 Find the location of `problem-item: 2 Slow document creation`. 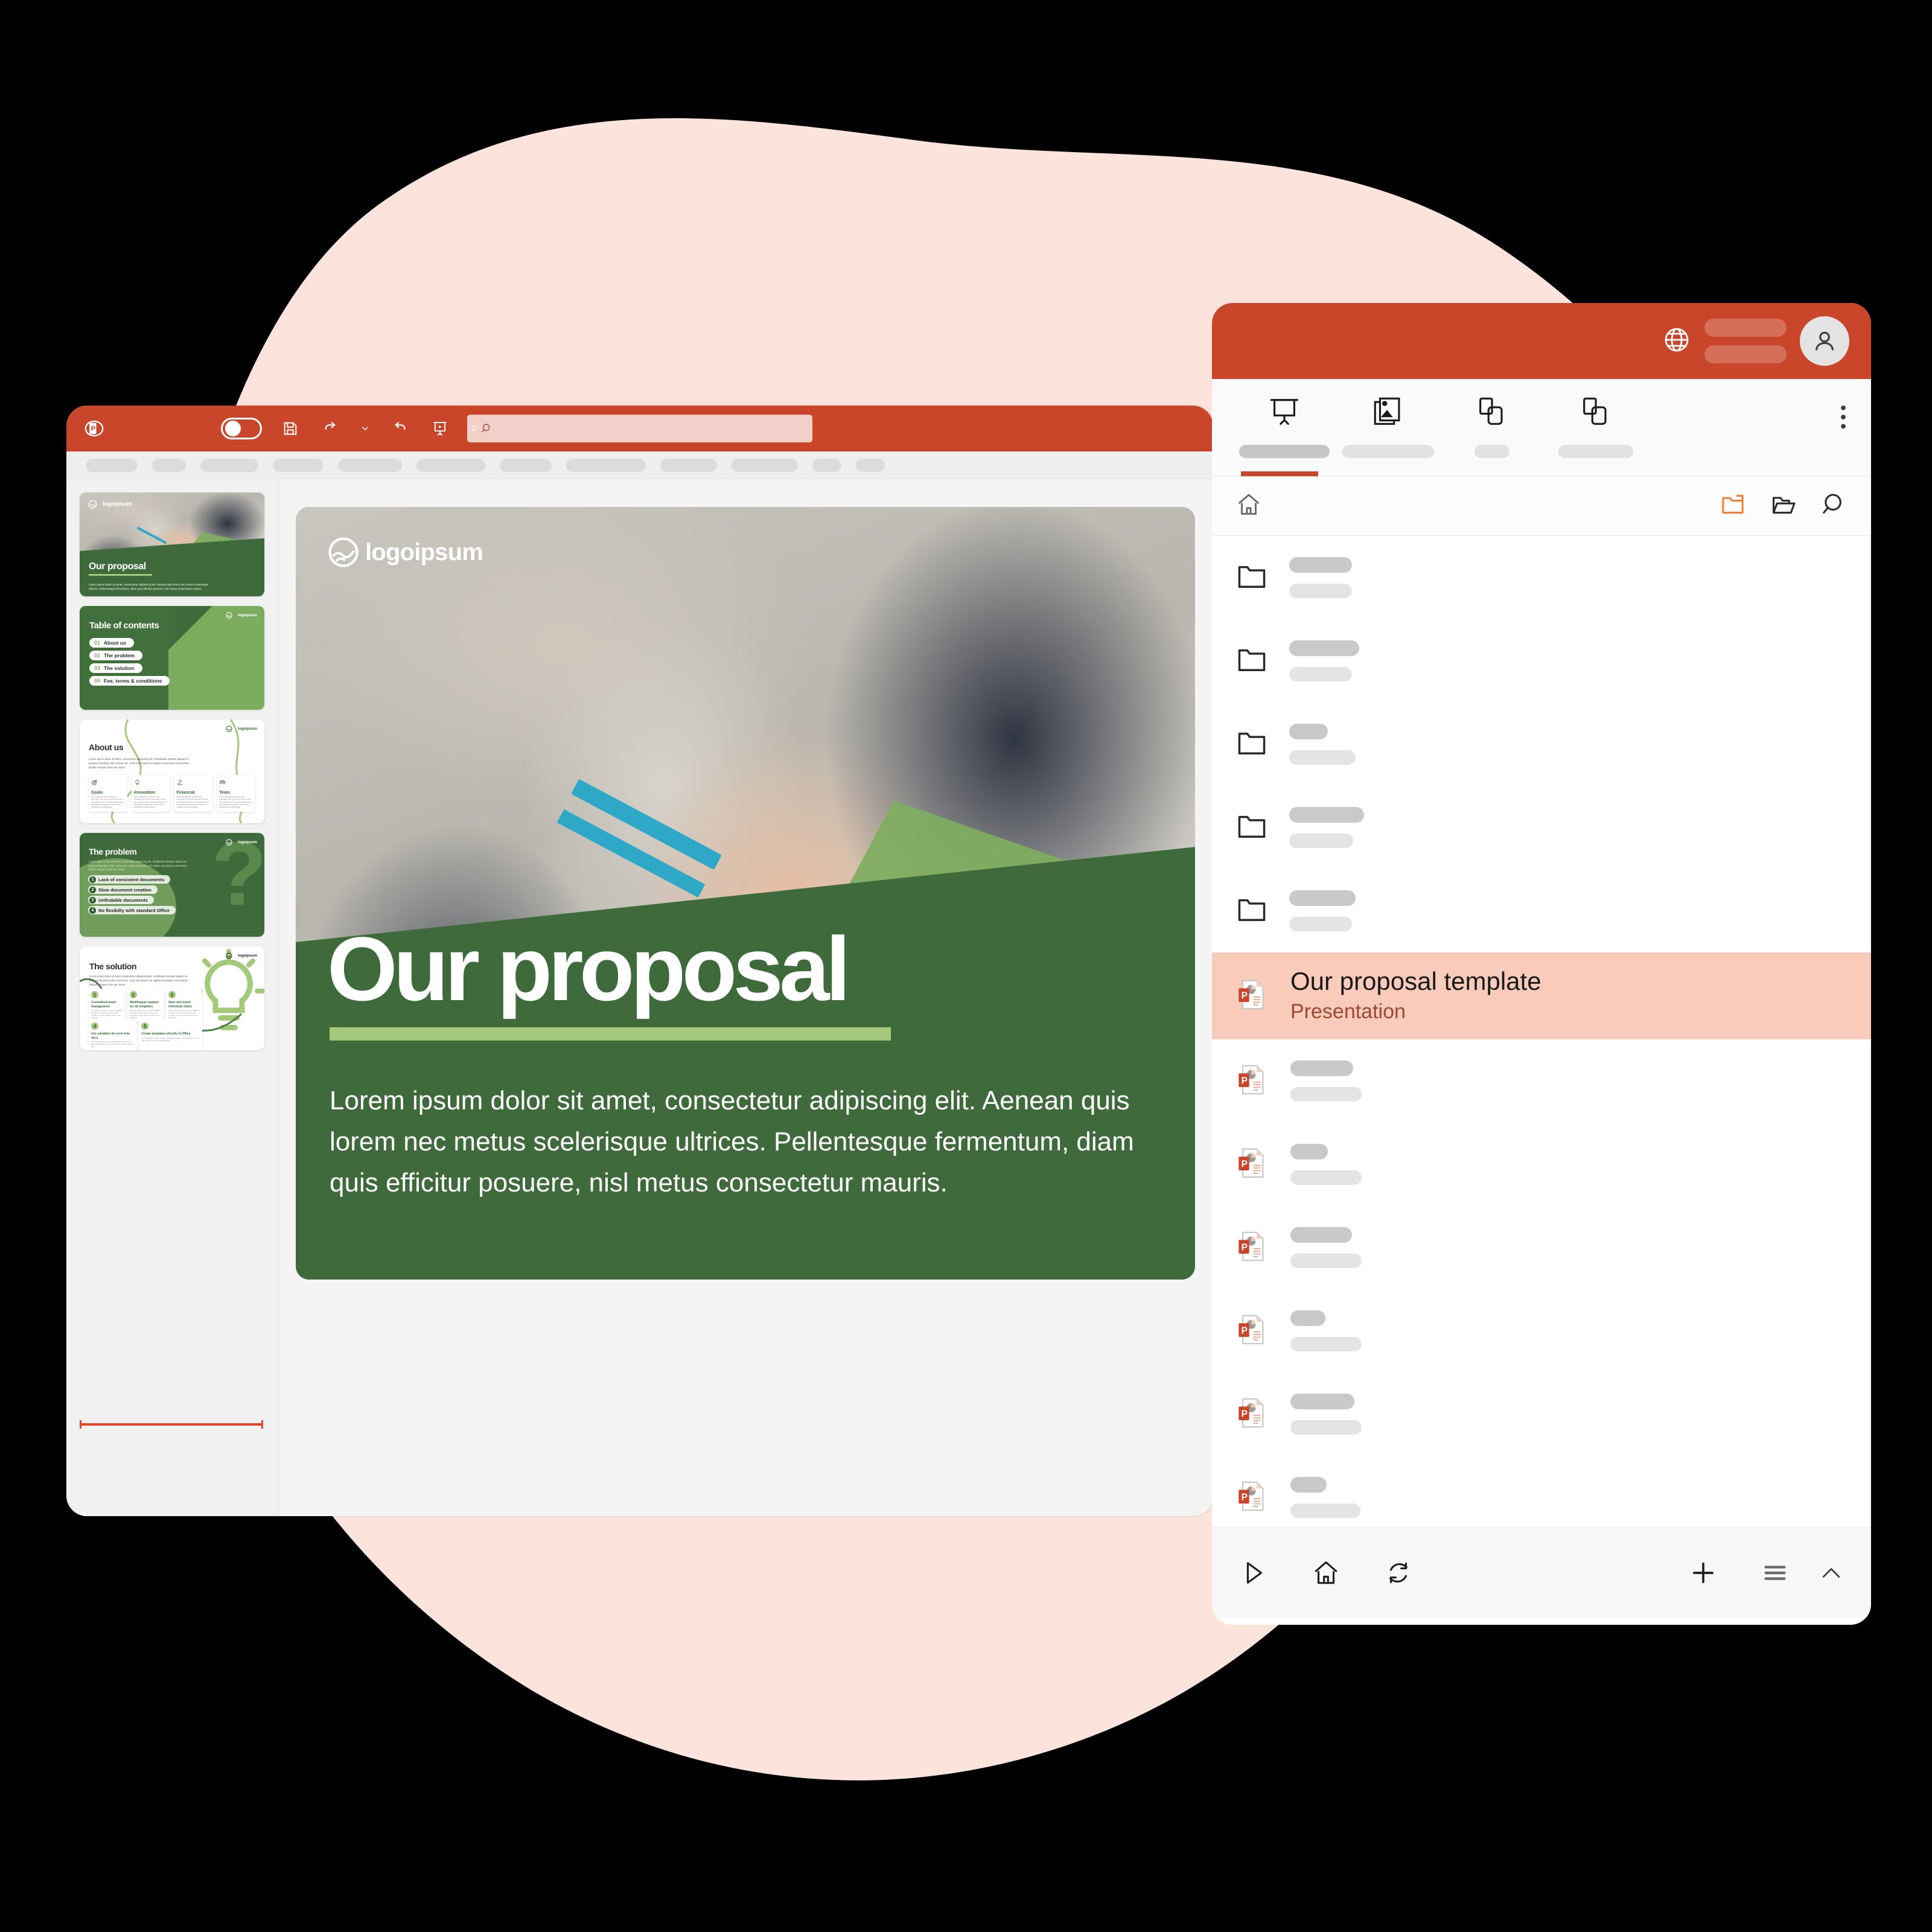

problem-item: 2 Slow document creation is located at coordinates (123, 889).